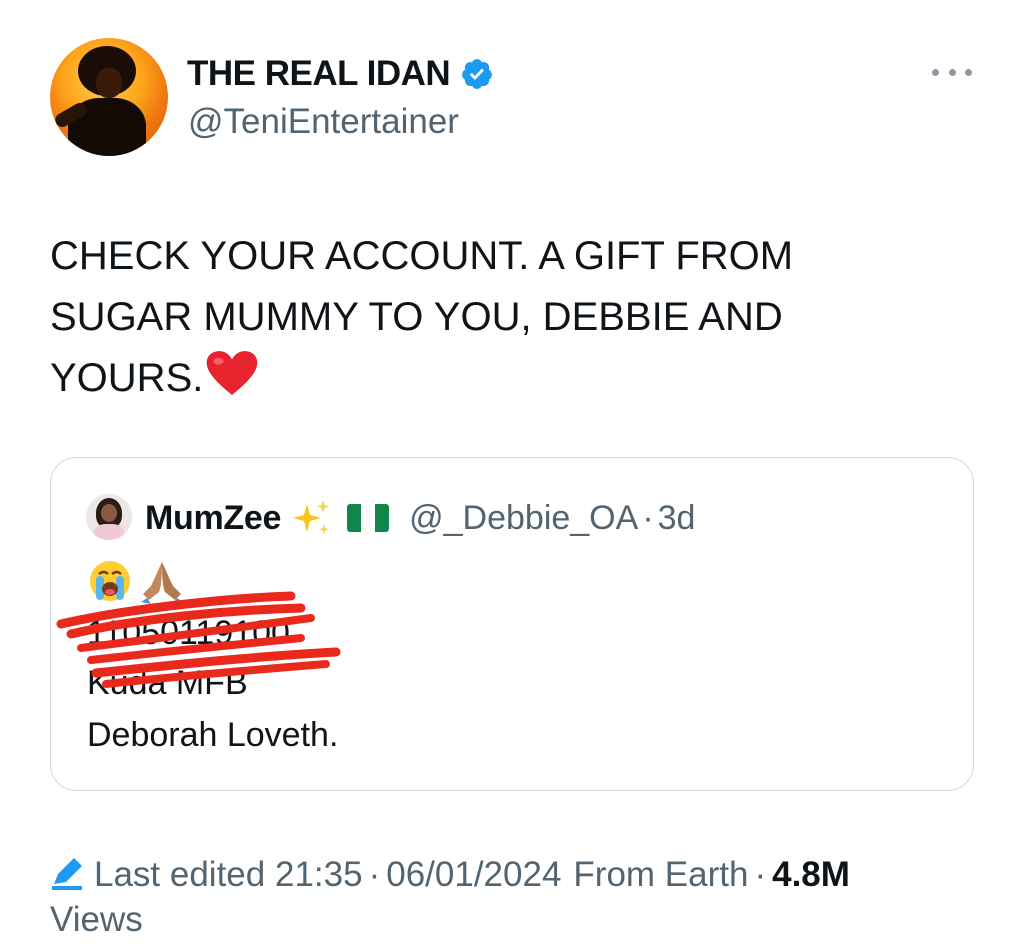  Describe the element at coordinates (523, 518) in the screenshot. I see `quoted-author-handle: @_Debbie_OA` at that location.